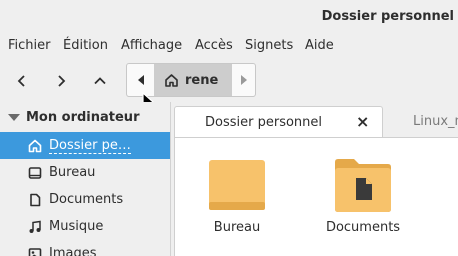 This screenshot has height=256, width=458. I want to click on document-icon, so click(35, 199).